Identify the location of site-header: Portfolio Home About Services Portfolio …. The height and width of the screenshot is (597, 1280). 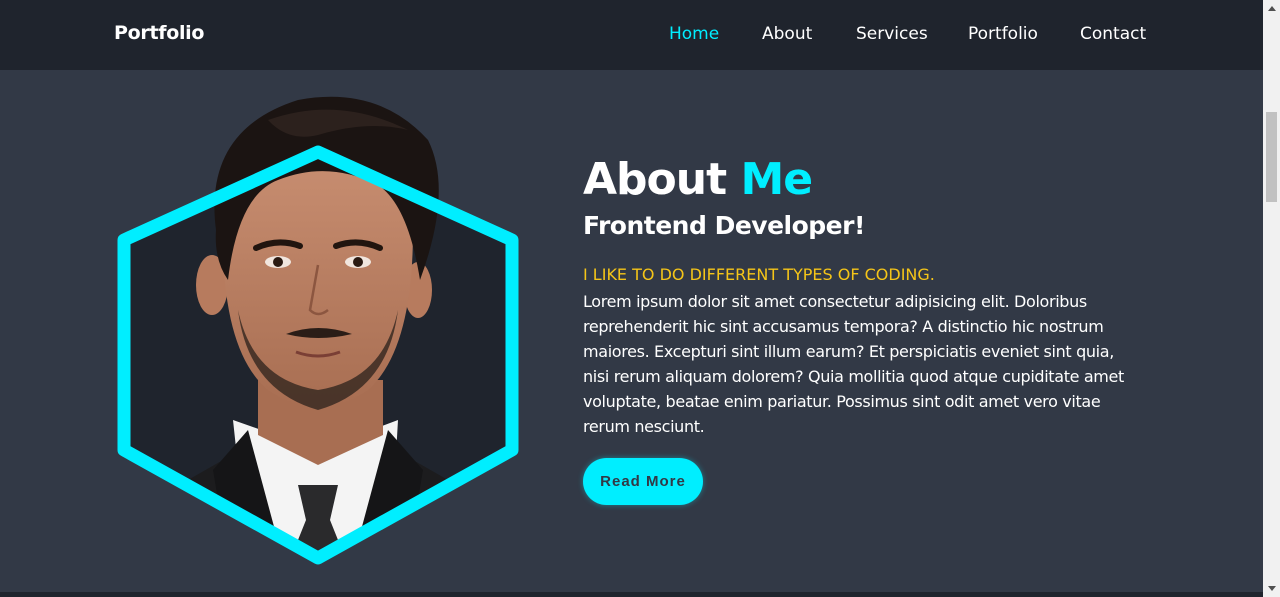
(631, 35).